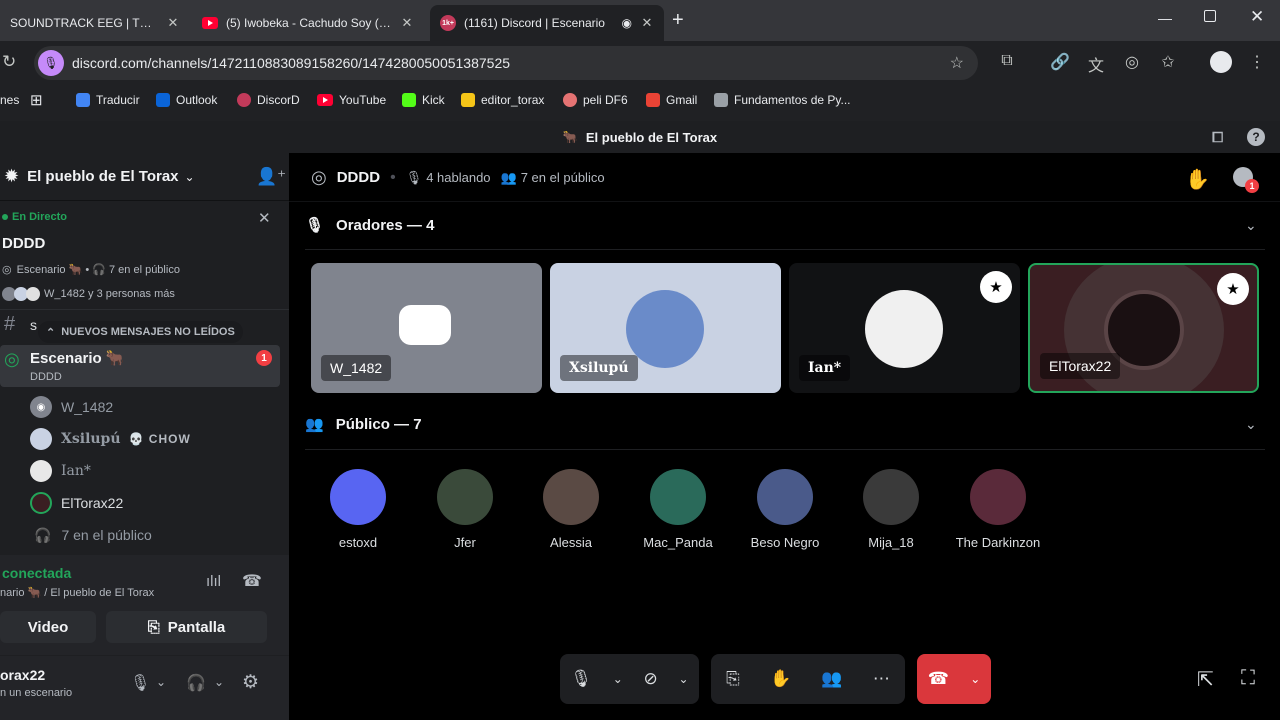 The height and width of the screenshot is (720, 1280). What do you see at coordinates (108, 100) in the screenshot?
I see `bookmark-traducir: Traducir` at bounding box center [108, 100].